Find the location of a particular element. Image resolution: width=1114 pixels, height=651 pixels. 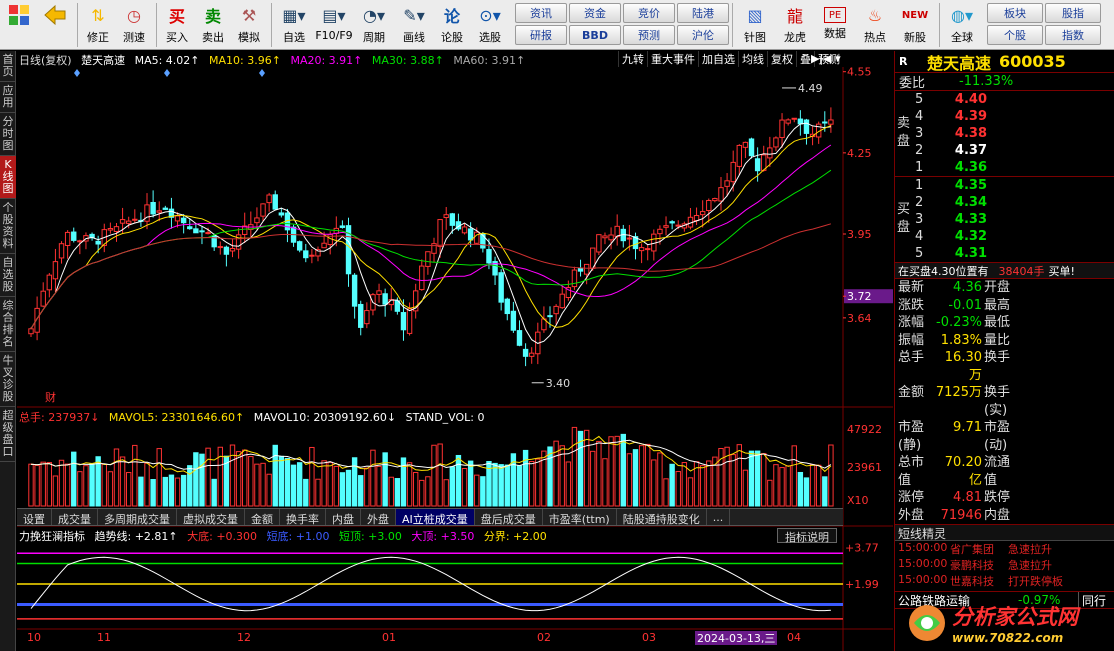

indicator-tab-11: 陆股通持股变化 is located at coordinates (662, 517).